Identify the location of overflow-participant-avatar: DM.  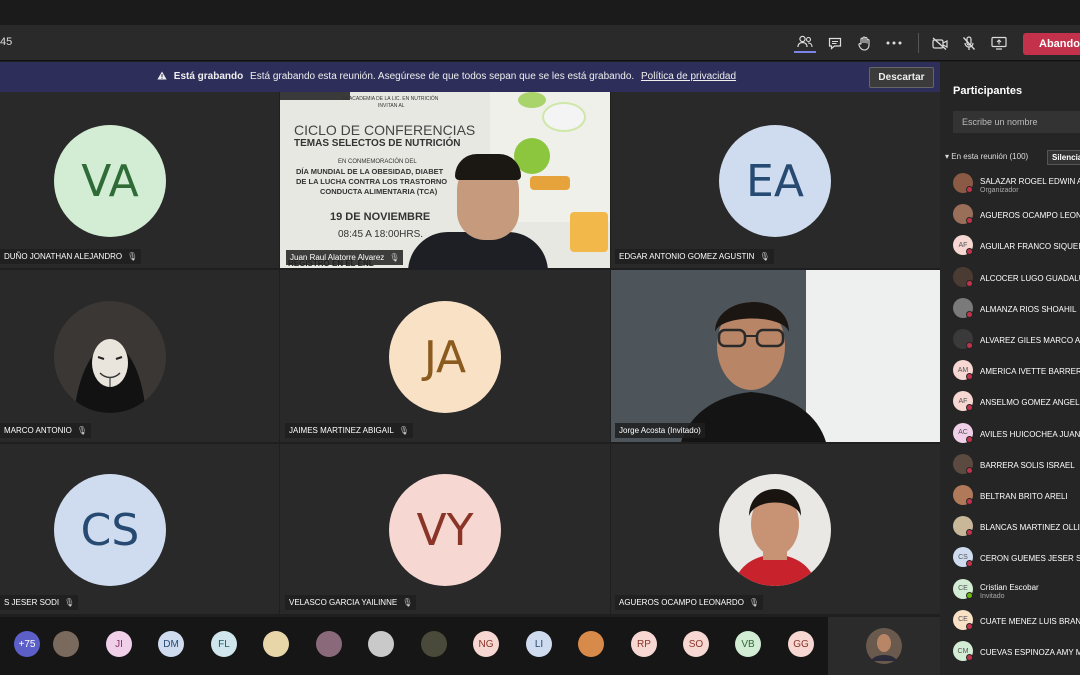
(171, 644).